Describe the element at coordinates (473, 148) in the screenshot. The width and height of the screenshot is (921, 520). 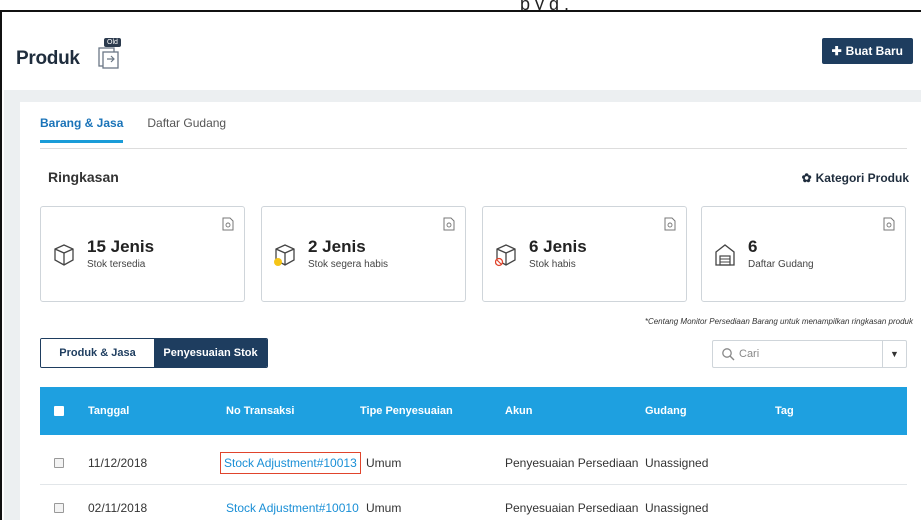
I see `tab-divider` at that location.